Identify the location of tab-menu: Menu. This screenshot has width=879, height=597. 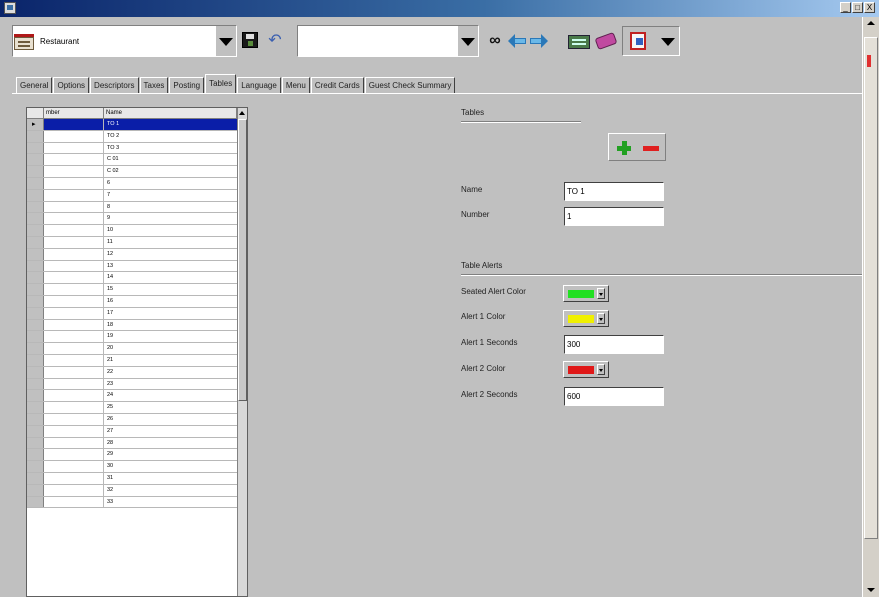
(295, 85).